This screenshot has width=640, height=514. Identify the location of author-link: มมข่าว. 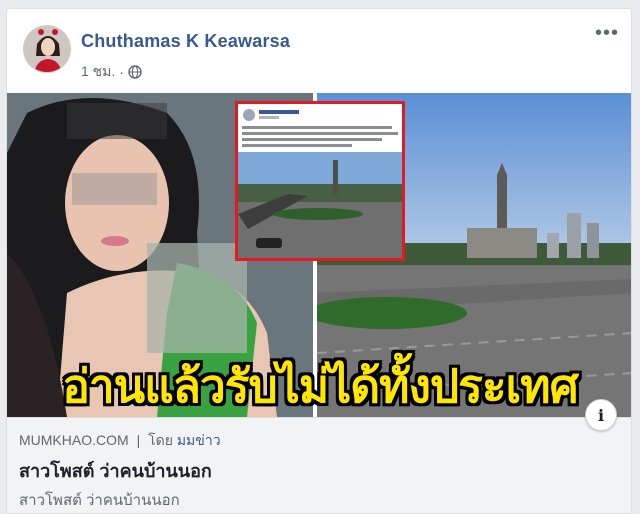
(199, 440).